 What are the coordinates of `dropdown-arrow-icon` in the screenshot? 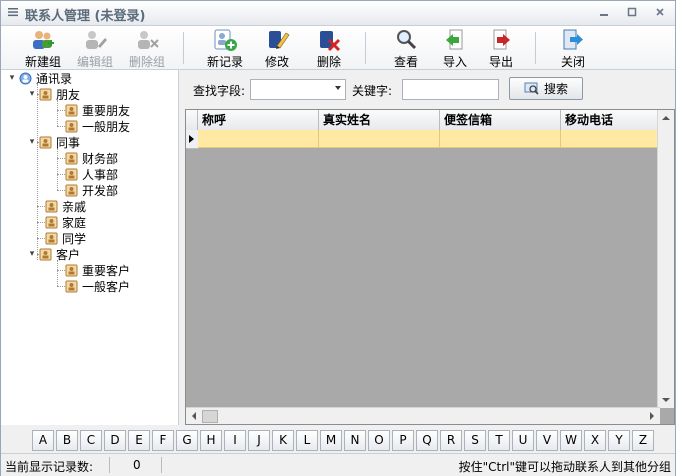 It's located at (338, 88).